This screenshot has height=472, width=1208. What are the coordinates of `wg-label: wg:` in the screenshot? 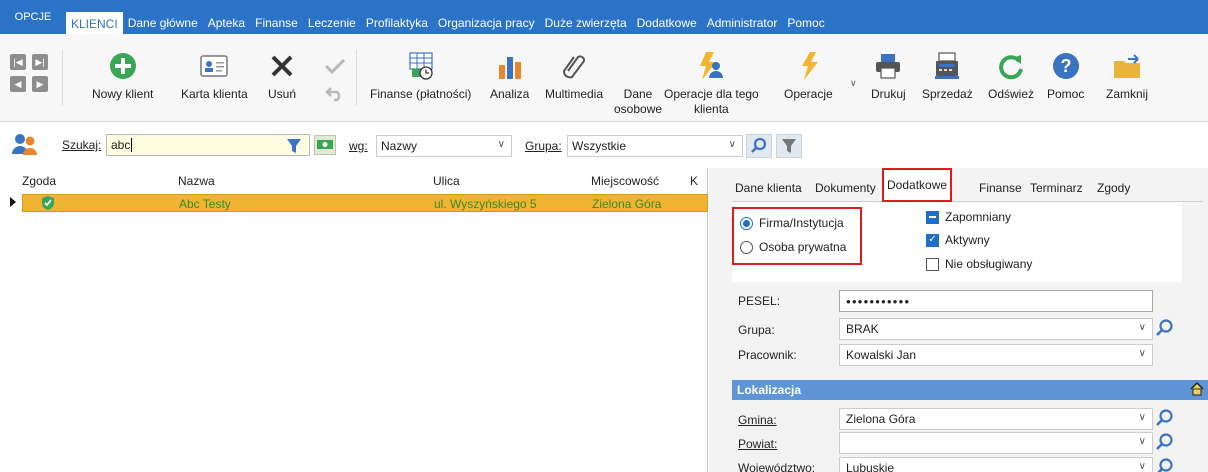 It's located at (358, 146).